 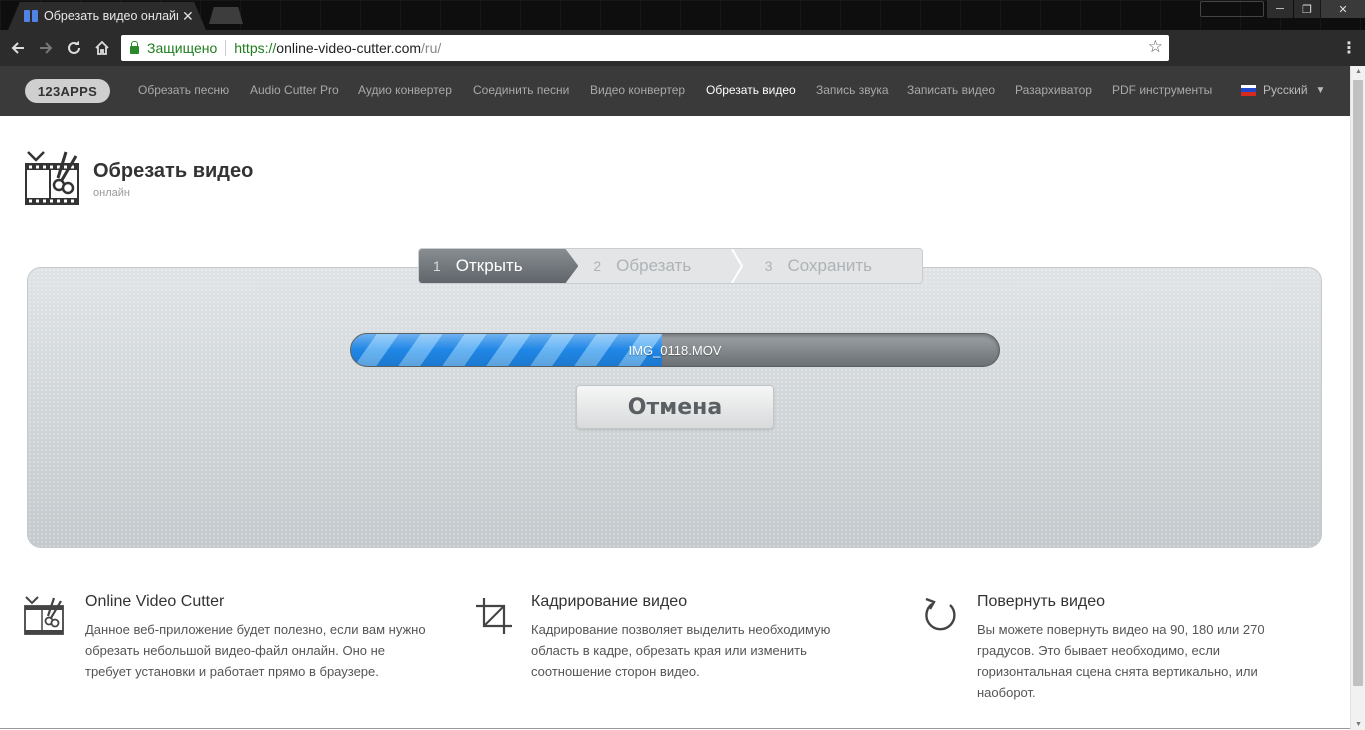 I want to click on language-label: Русский, so click(x=1285, y=90).